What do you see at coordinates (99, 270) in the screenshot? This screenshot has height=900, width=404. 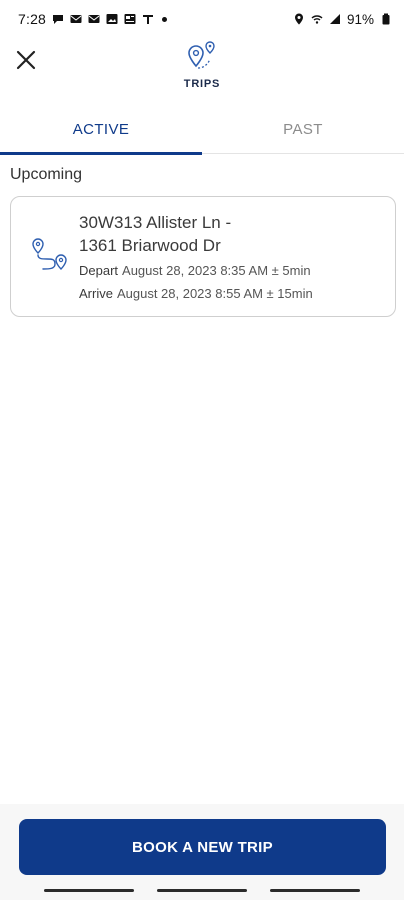 I see `depart-label: Depart` at bounding box center [99, 270].